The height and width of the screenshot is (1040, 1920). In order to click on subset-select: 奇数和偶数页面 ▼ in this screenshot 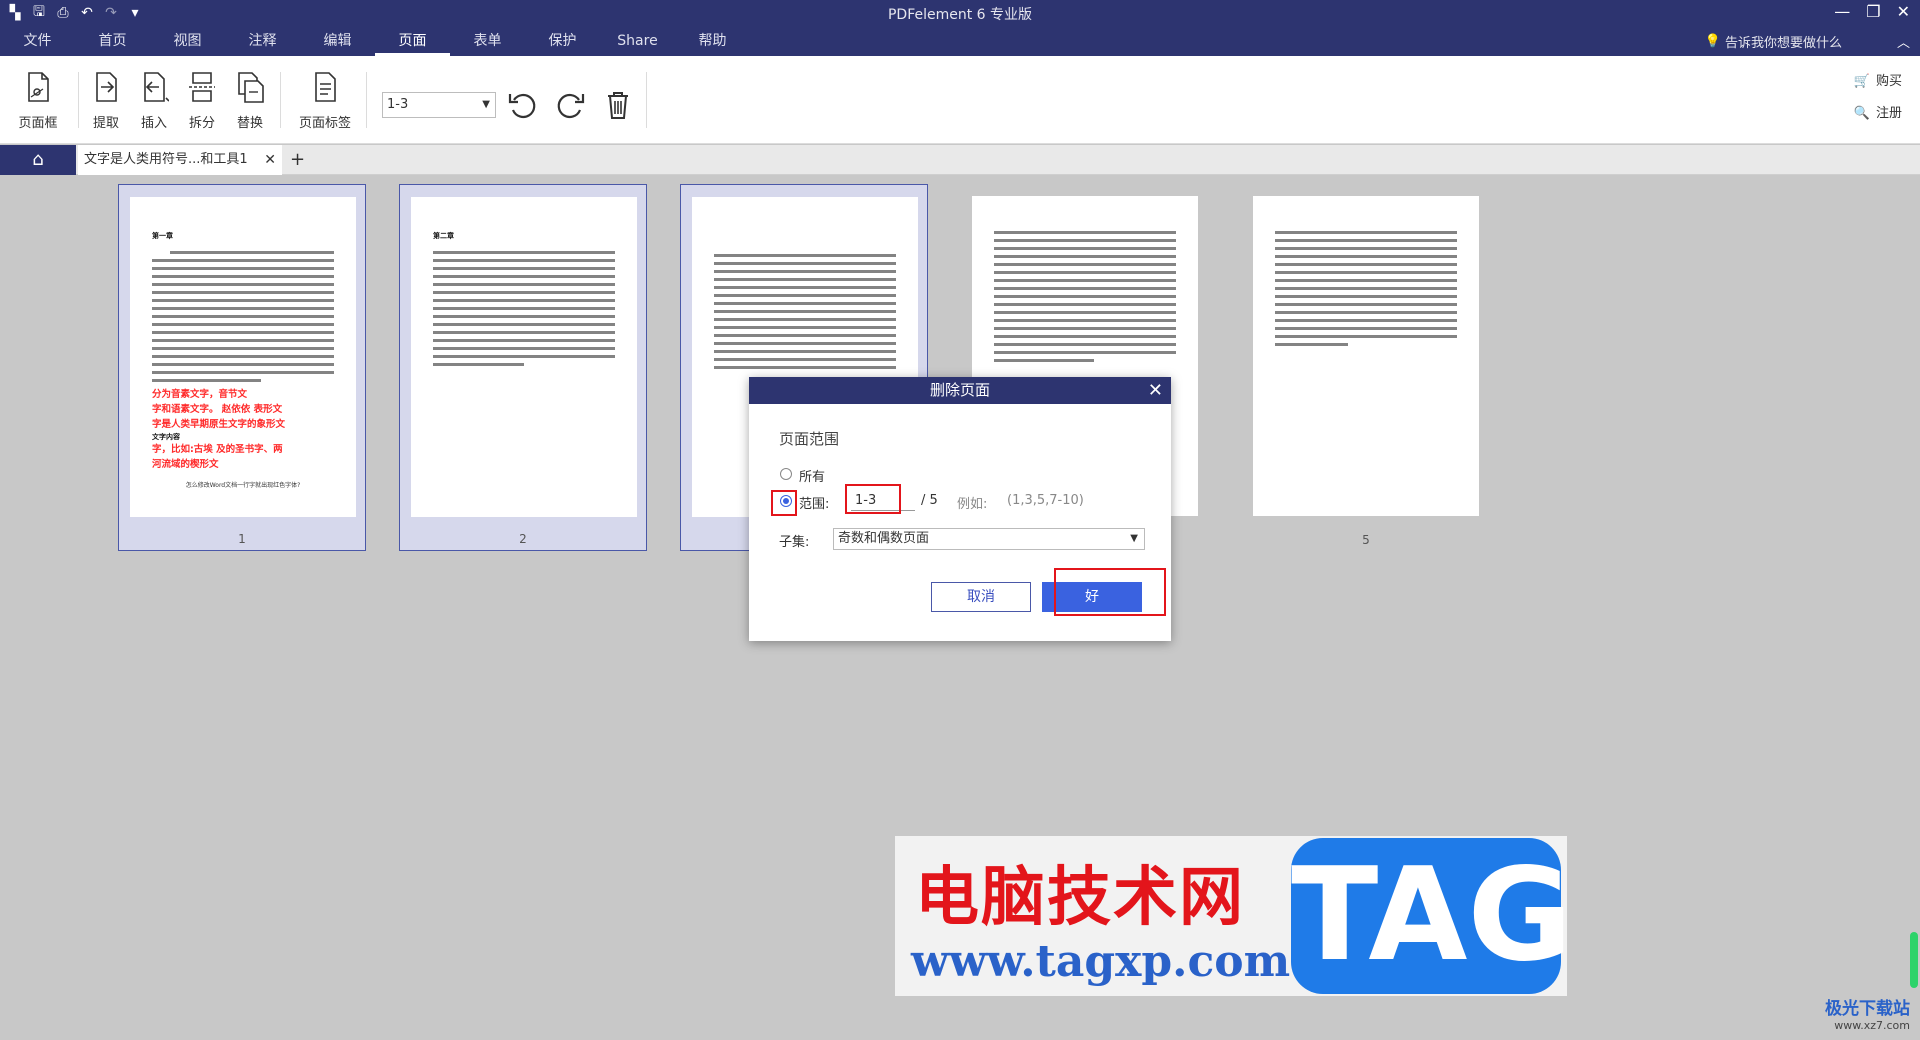, I will do `click(989, 539)`.